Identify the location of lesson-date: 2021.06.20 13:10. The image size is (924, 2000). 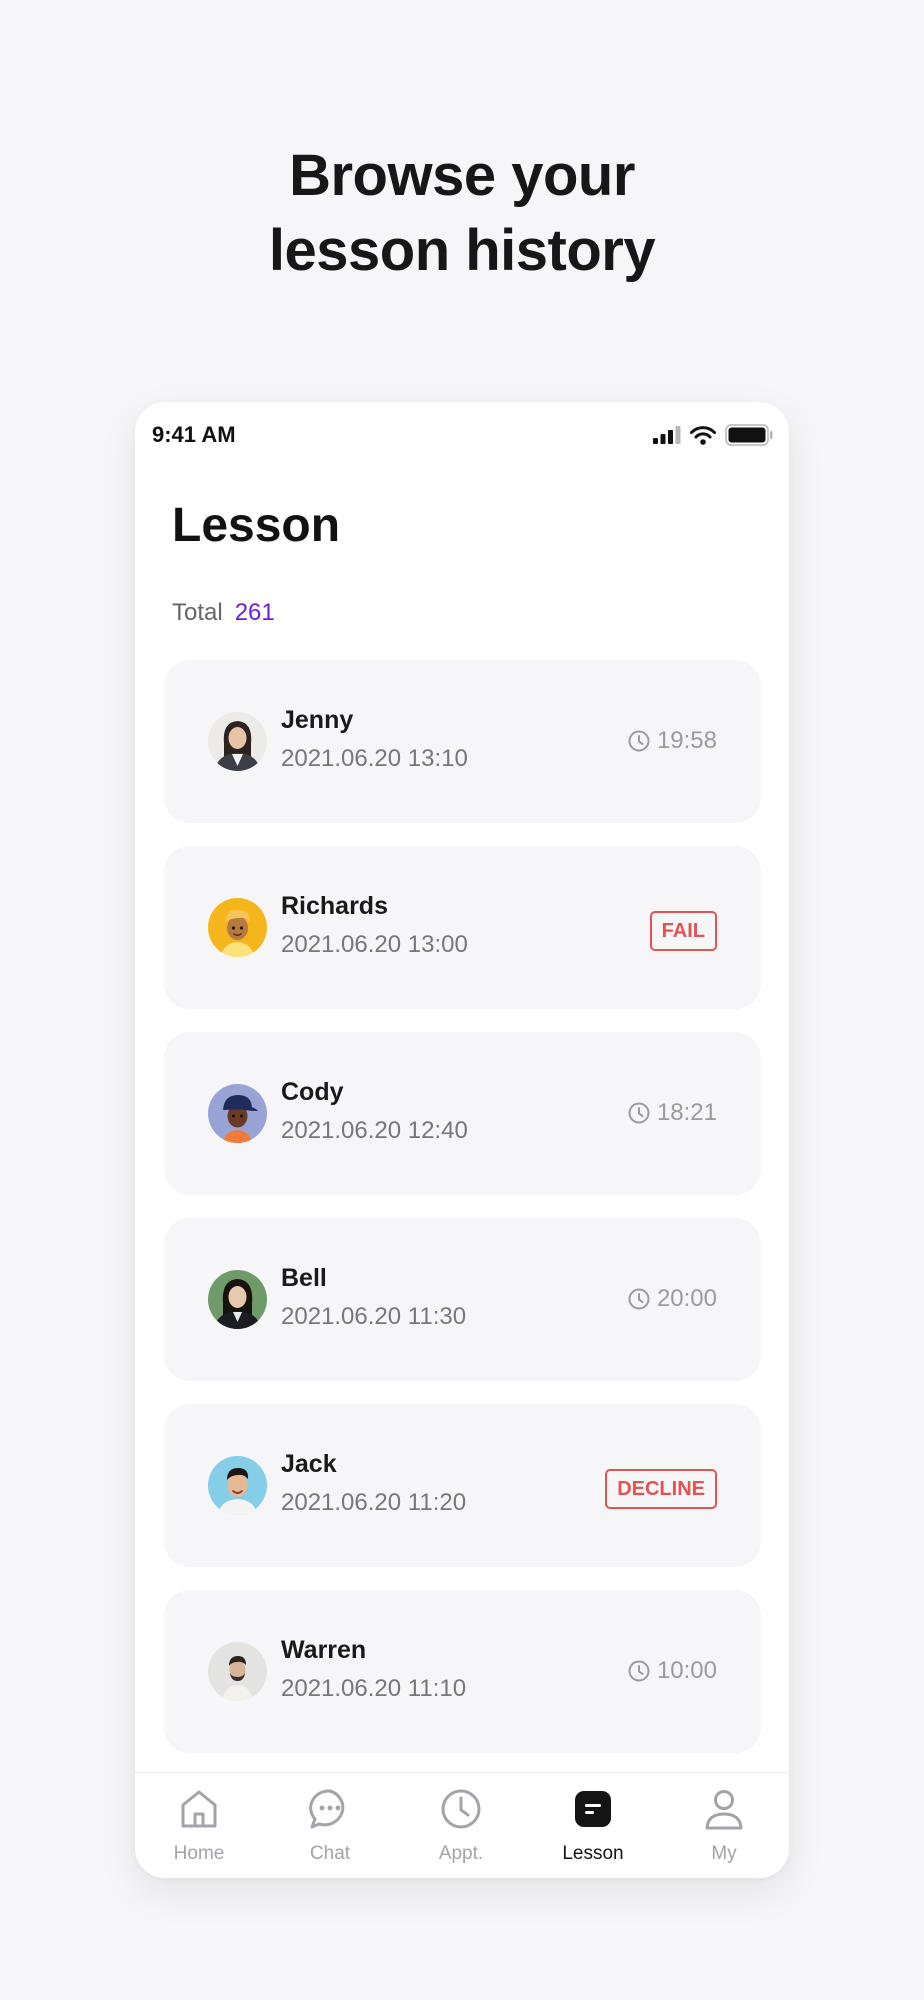
(374, 758).